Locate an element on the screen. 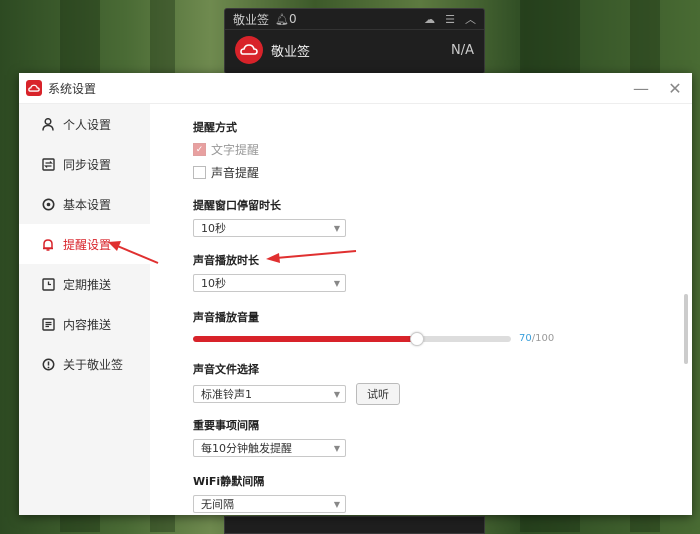 Image resolution: width=700 pixels, height=534 pixels. sound-file-section: 声音文件选择 标准铃声1 ▼ 试听 is located at coordinates (296, 383).